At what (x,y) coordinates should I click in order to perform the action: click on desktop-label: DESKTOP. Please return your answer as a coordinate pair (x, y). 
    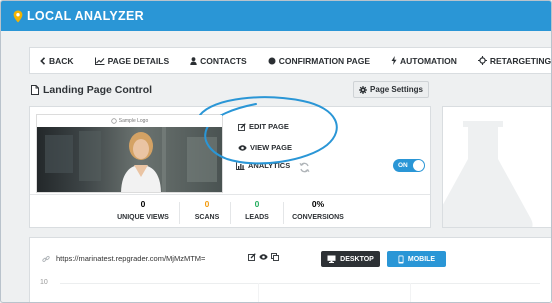
    Looking at the image, I should click on (357, 259).